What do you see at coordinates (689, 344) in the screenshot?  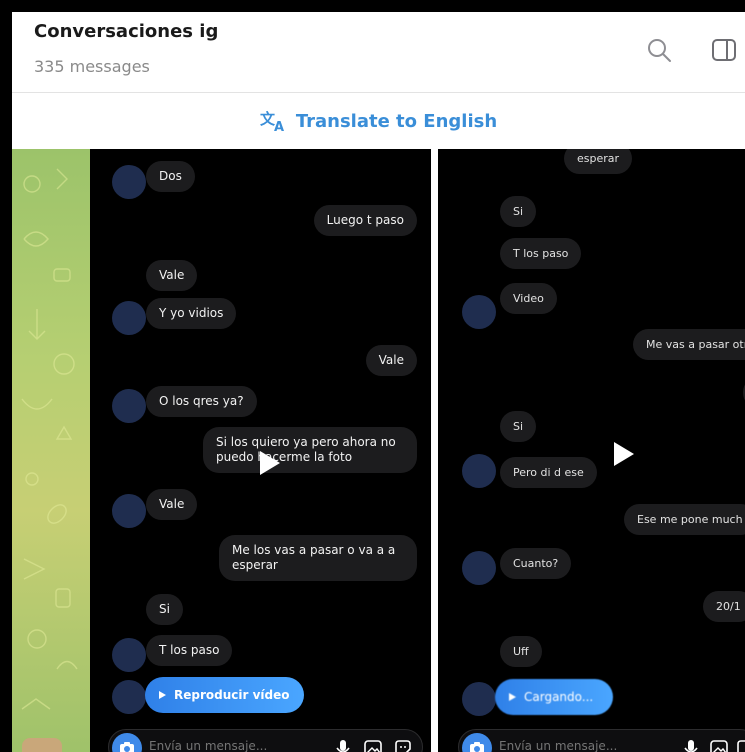 I see `message-bubble: Me vas a pasar otr` at bounding box center [689, 344].